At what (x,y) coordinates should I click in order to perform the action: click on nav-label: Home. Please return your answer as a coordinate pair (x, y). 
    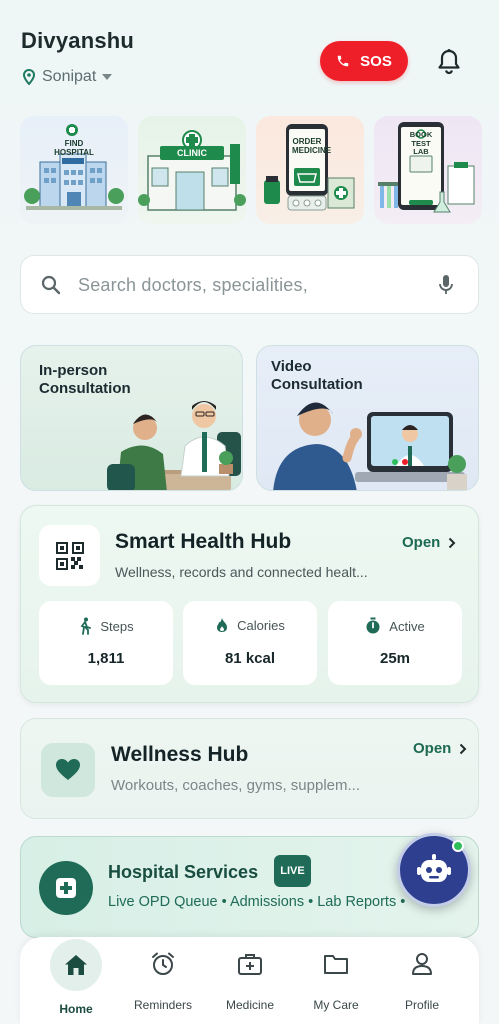
    Looking at the image, I should click on (76, 1009).